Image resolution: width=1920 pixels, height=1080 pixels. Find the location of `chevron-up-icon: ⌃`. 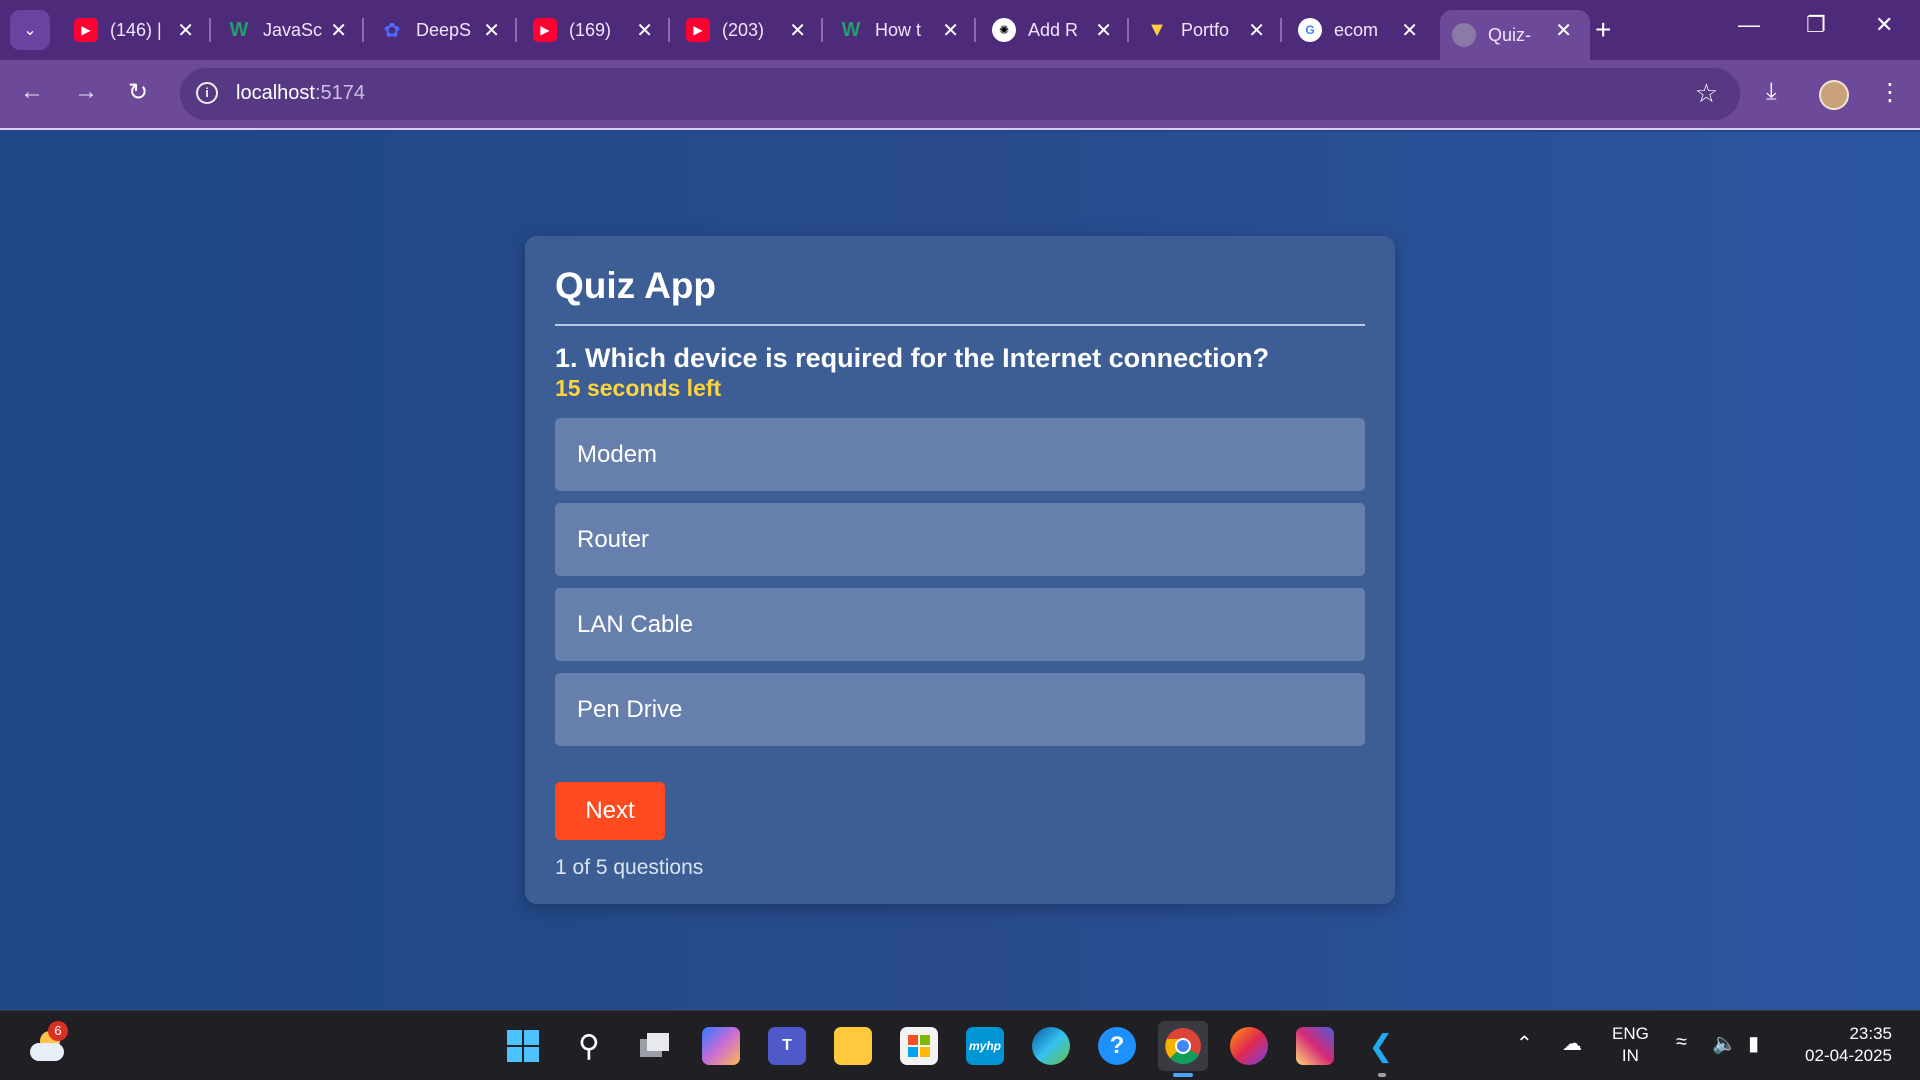

chevron-up-icon: ⌃ is located at coordinates (1524, 1043).